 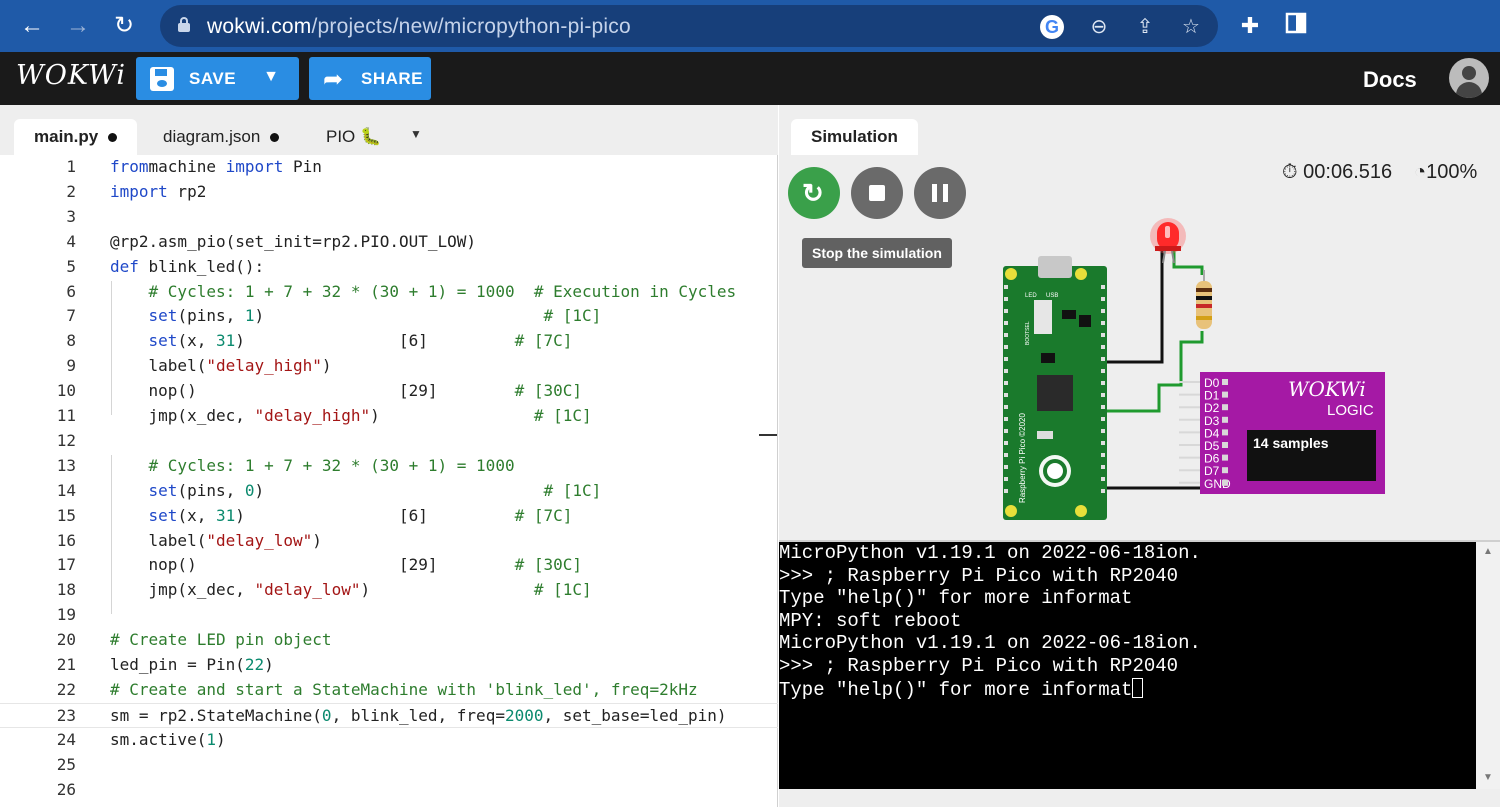 What do you see at coordinates (71, 341) in the screenshot?
I see `line-number: 8` at bounding box center [71, 341].